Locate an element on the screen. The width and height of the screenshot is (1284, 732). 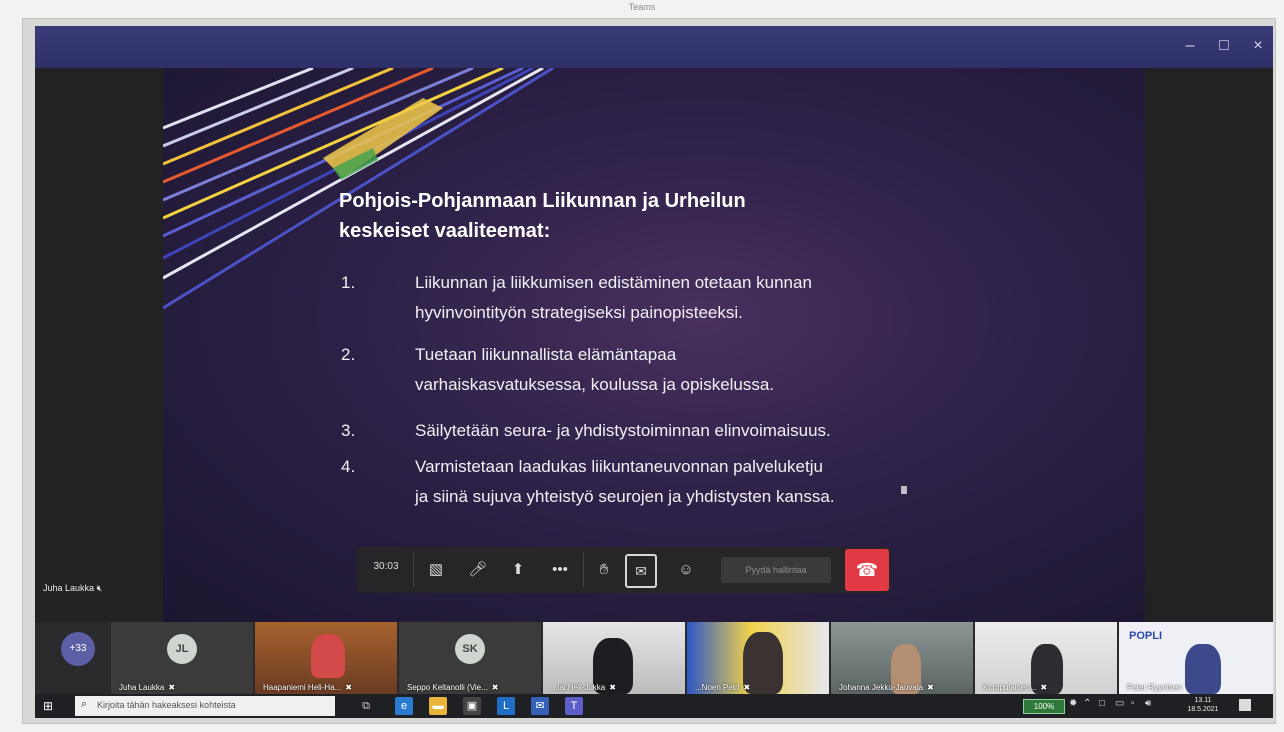
participant-tile: ...Noen Petri ✖ is located at coordinates (758, 658).